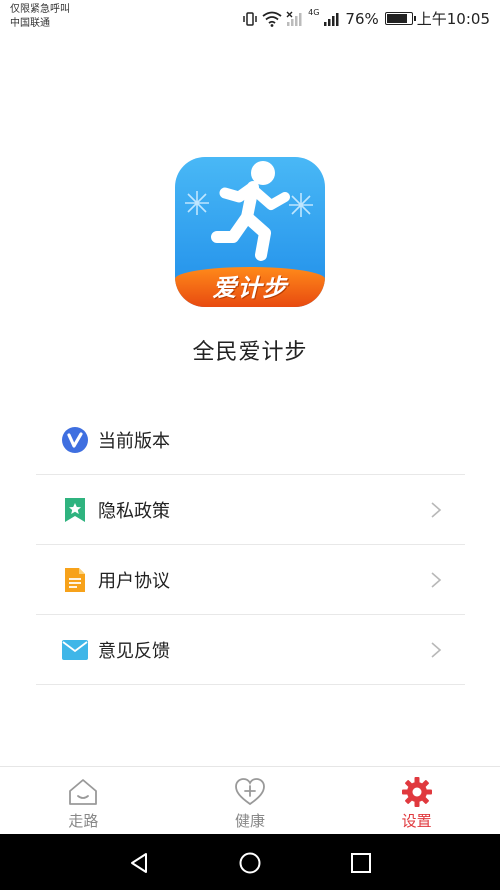 The image size is (500, 890). I want to click on emergency-call-text: 仅限紧急呼叫, so click(40, 9).